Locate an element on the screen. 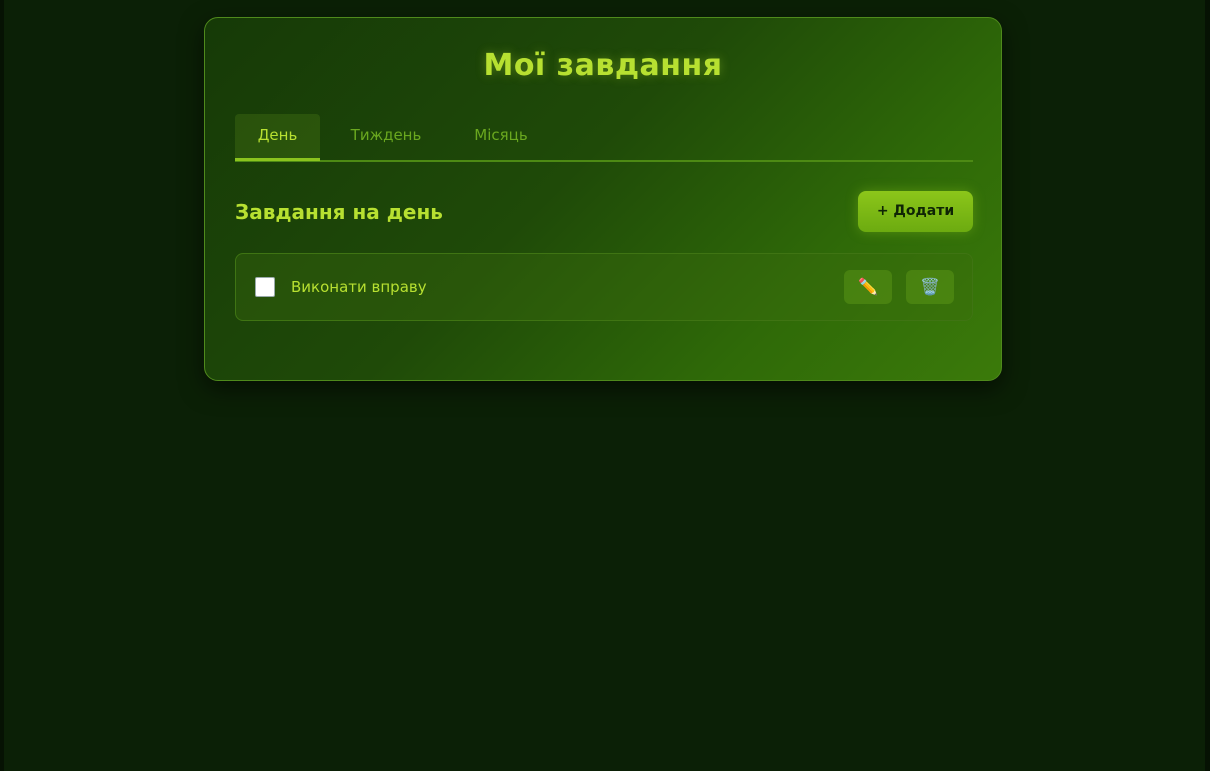  add-task-button: + Додати is located at coordinates (915, 211).